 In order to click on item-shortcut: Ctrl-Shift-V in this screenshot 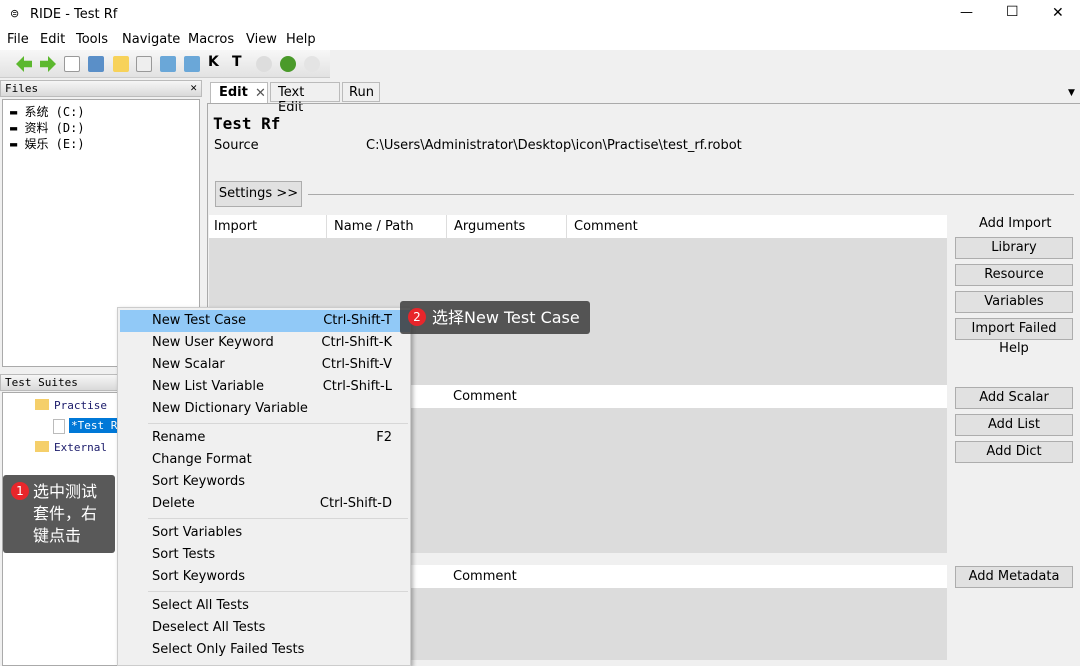, I will do `click(356, 364)`.